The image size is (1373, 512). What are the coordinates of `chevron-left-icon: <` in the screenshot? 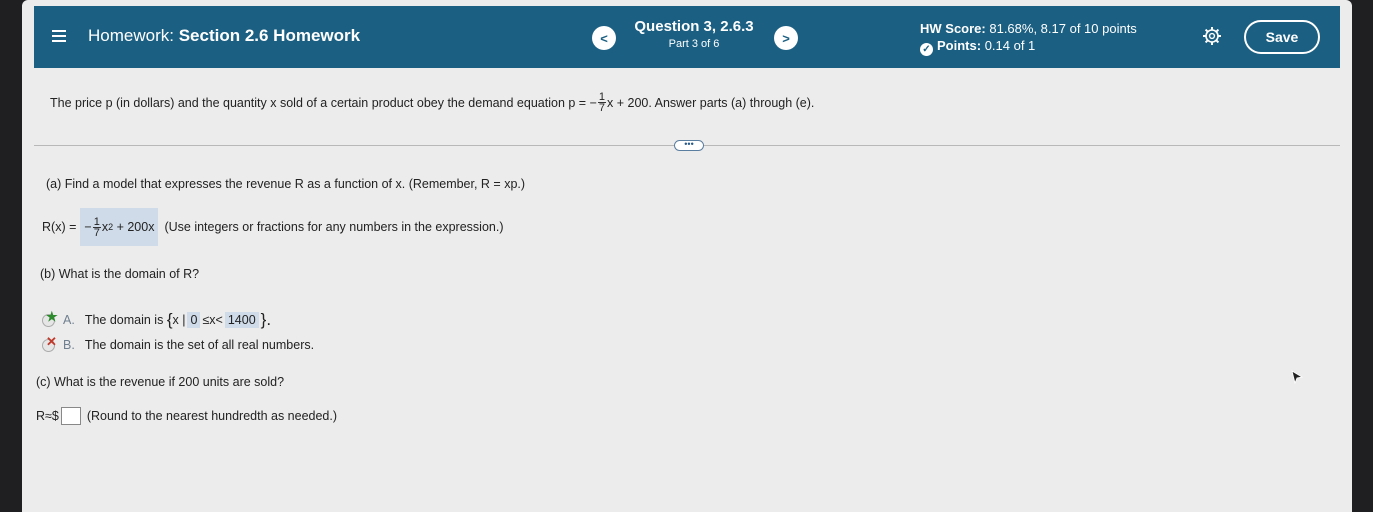 It's located at (604, 38).